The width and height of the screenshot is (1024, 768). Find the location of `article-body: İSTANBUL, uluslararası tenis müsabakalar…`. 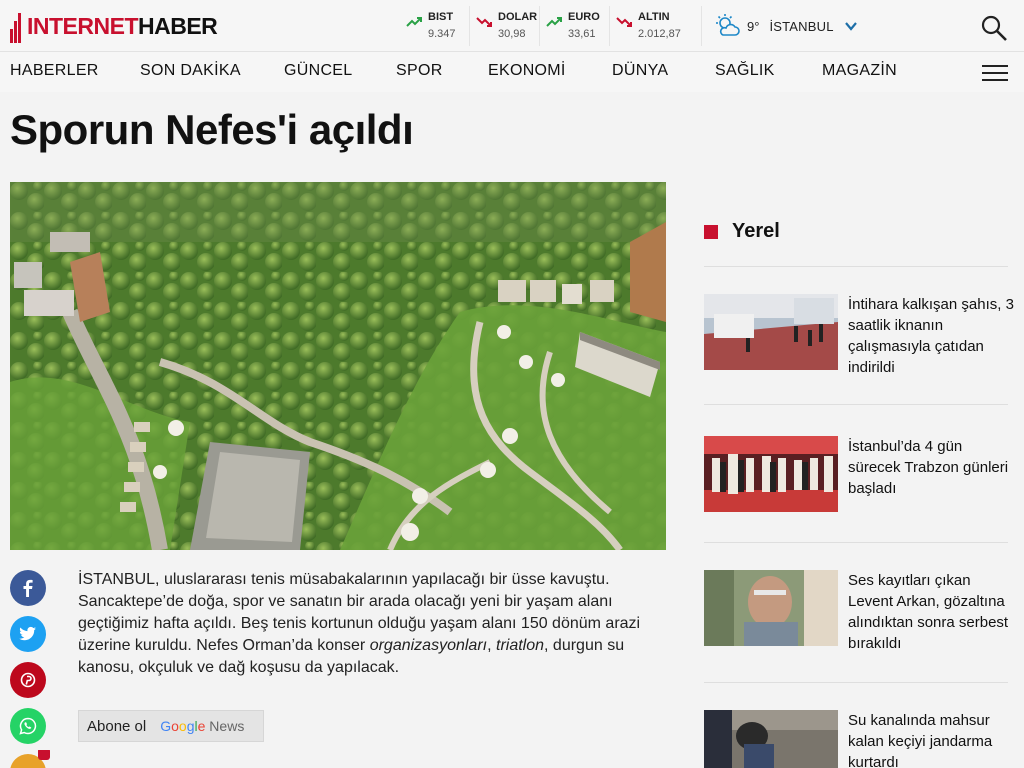

article-body: İSTANBUL, uluslararası tenis müsabakalar… is located at coordinates (373, 624).